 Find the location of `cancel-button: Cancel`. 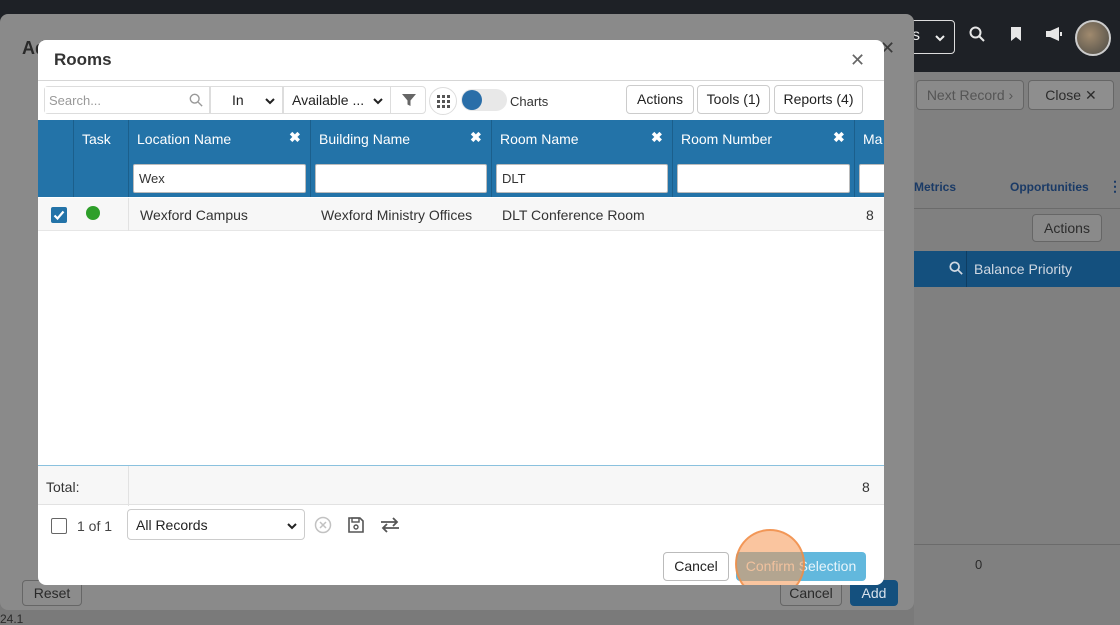

cancel-button: Cancel is located at coordinates (696, 566).